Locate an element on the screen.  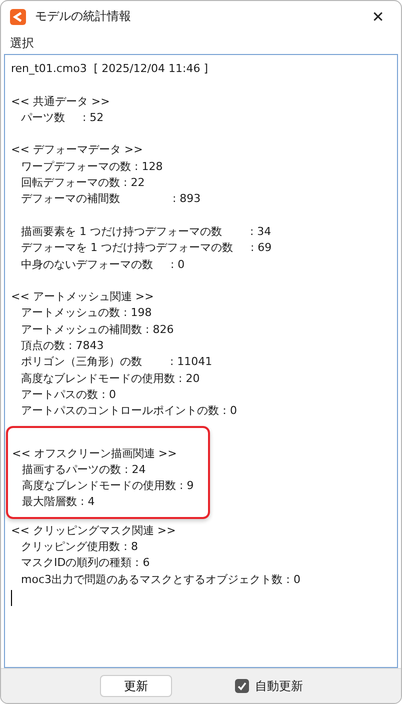
stat-line: アートメッシュの補間数 : 826 is located at coordinates (97, 330).